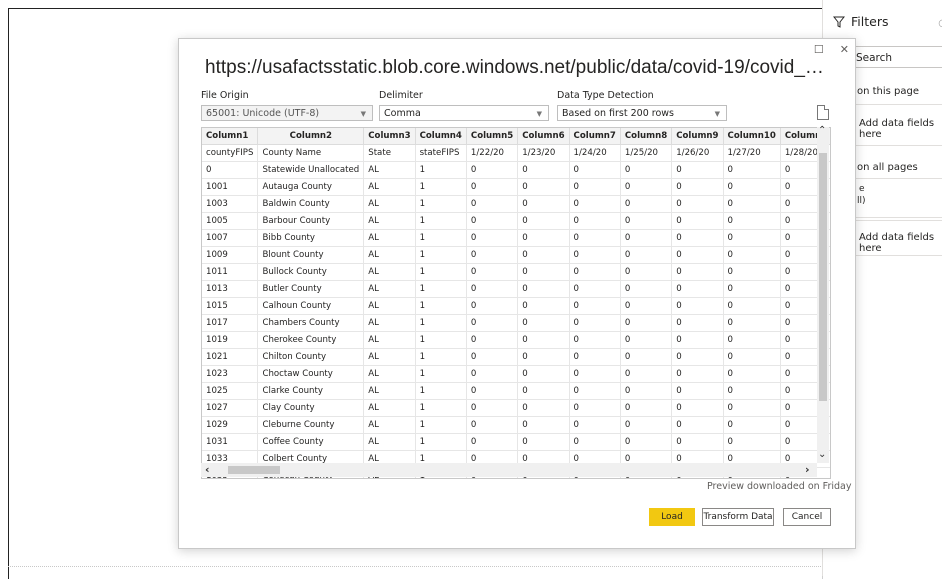  Describe the element at coordinates (230, 136) in the screenshot. I see `column-header: Column1` at that location.